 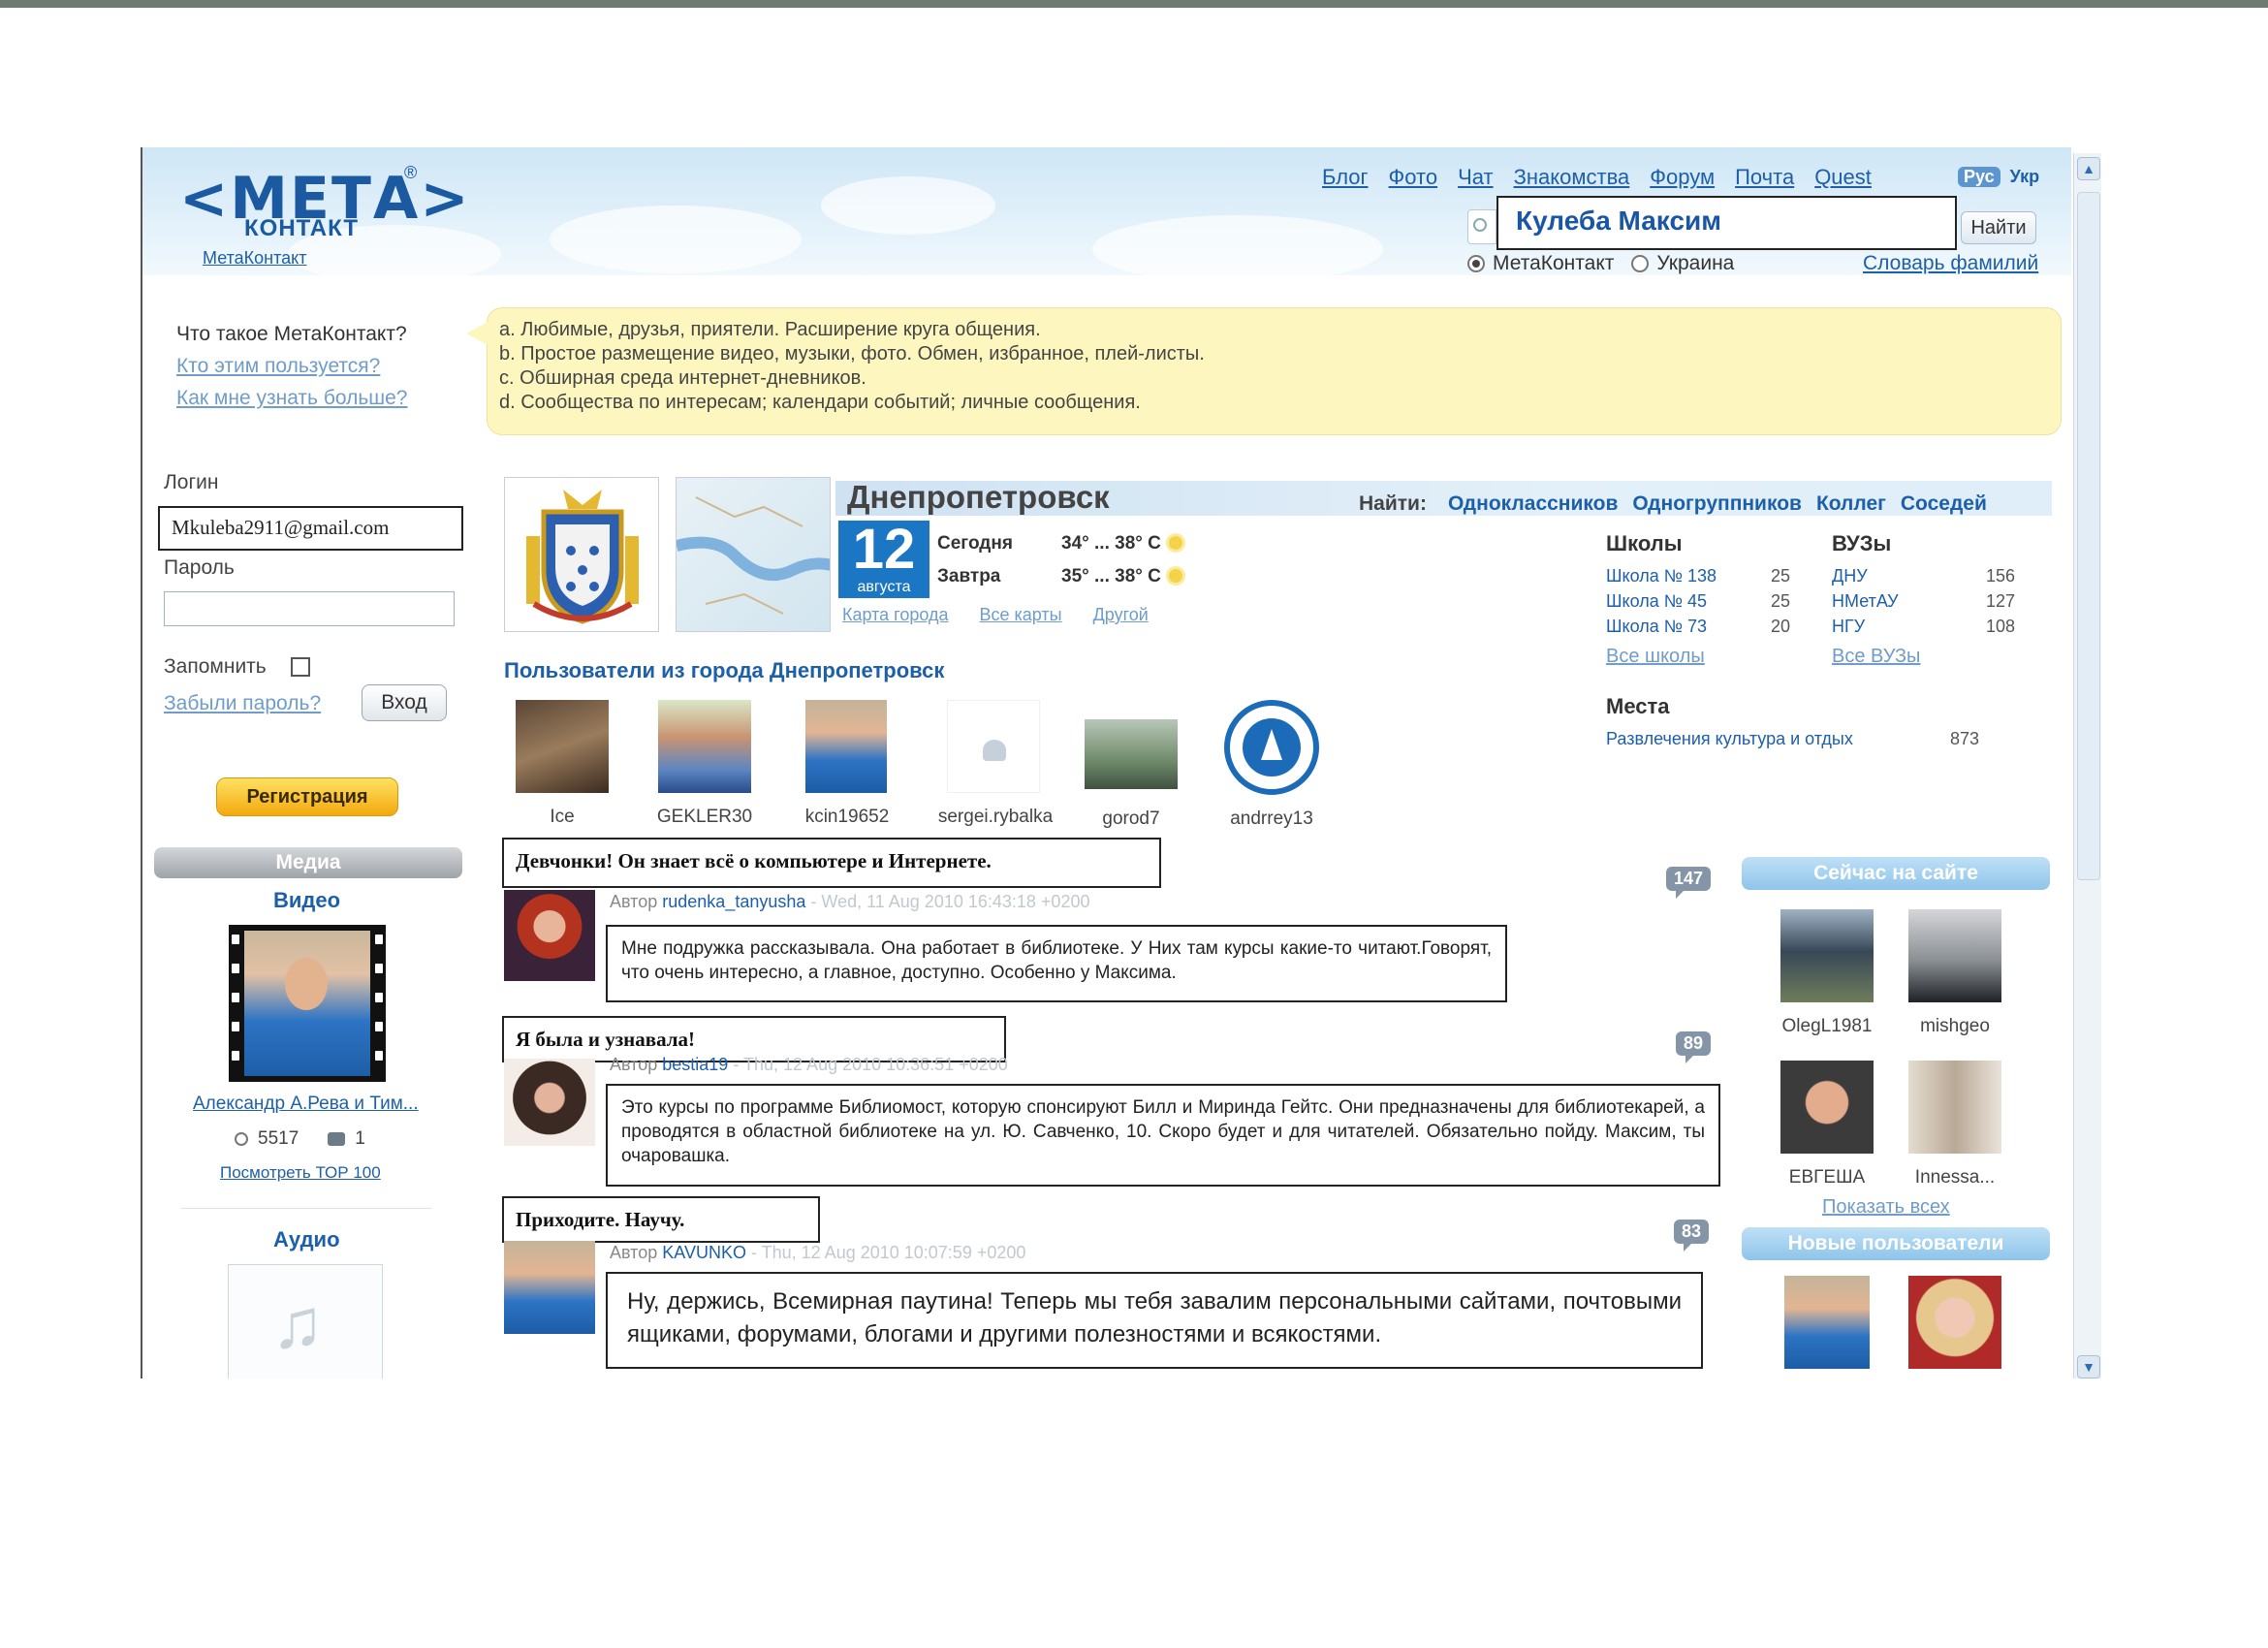 I want to click on user-name: gorod7, so click(x=1131, y=819).